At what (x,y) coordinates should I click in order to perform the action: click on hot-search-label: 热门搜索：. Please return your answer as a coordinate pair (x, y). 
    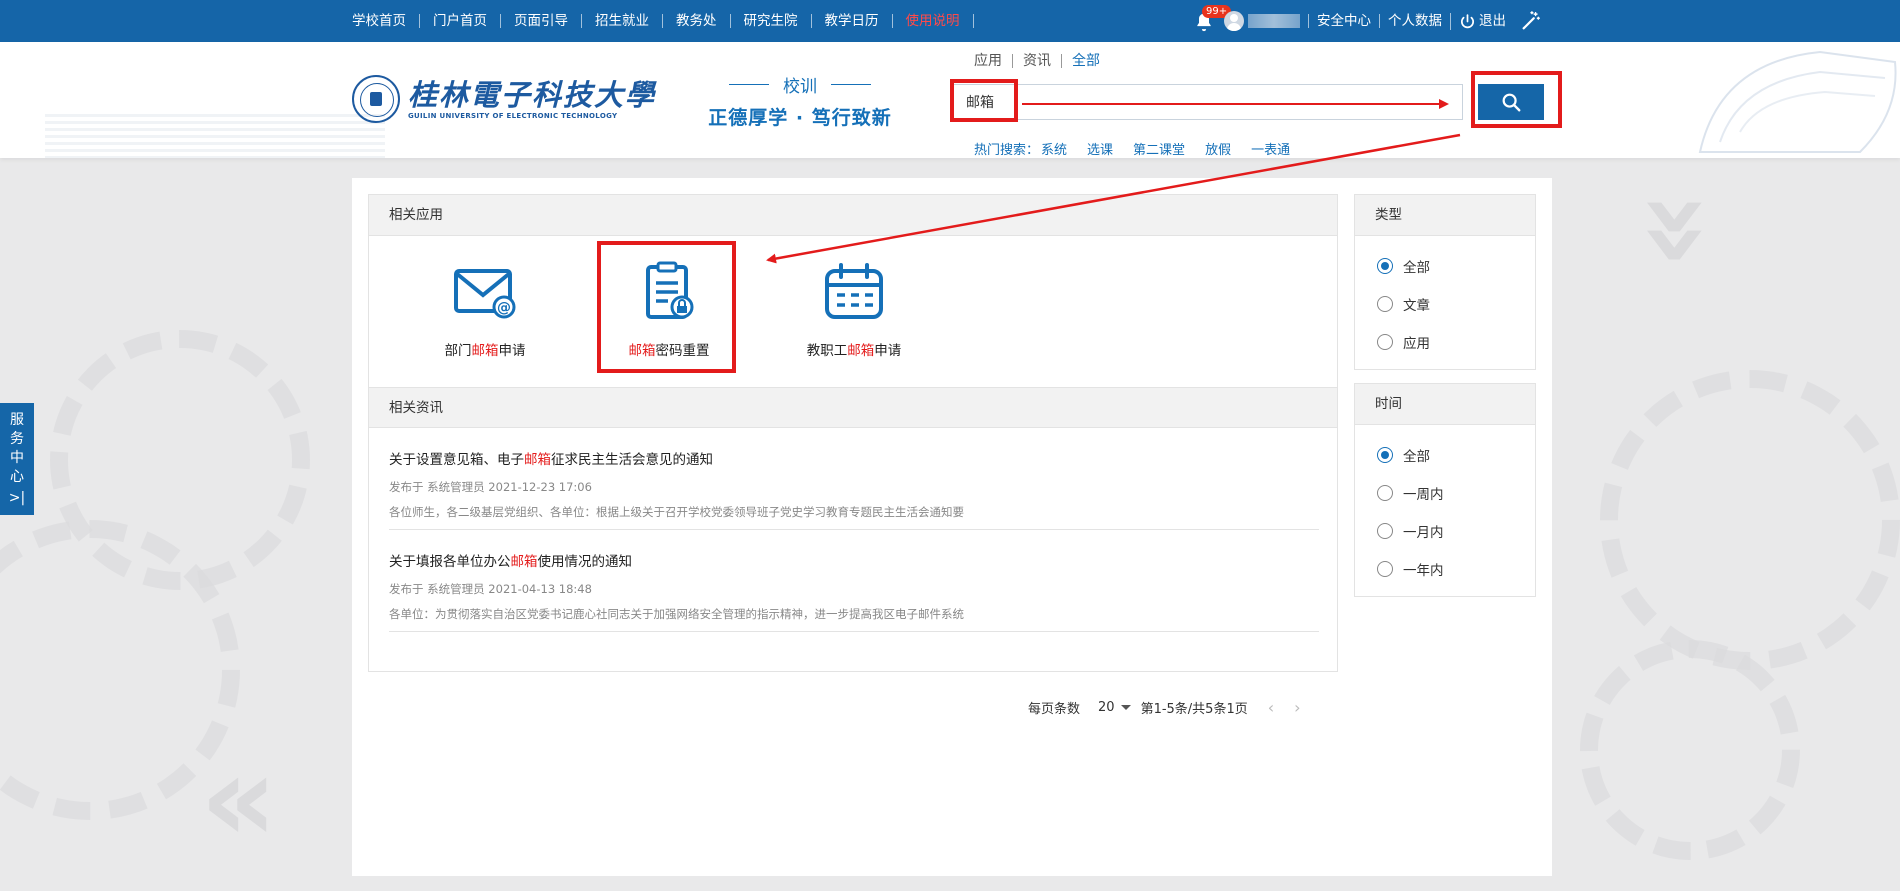
    Looking at the image, I should click on (1007, 150).